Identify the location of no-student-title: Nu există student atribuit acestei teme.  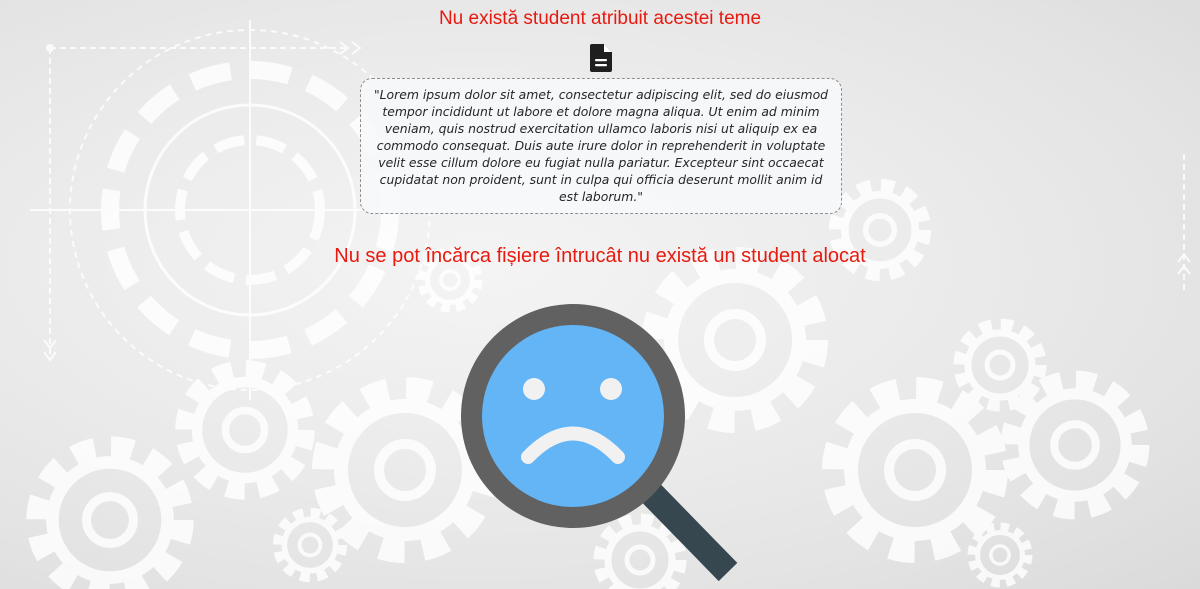
(600, 18).